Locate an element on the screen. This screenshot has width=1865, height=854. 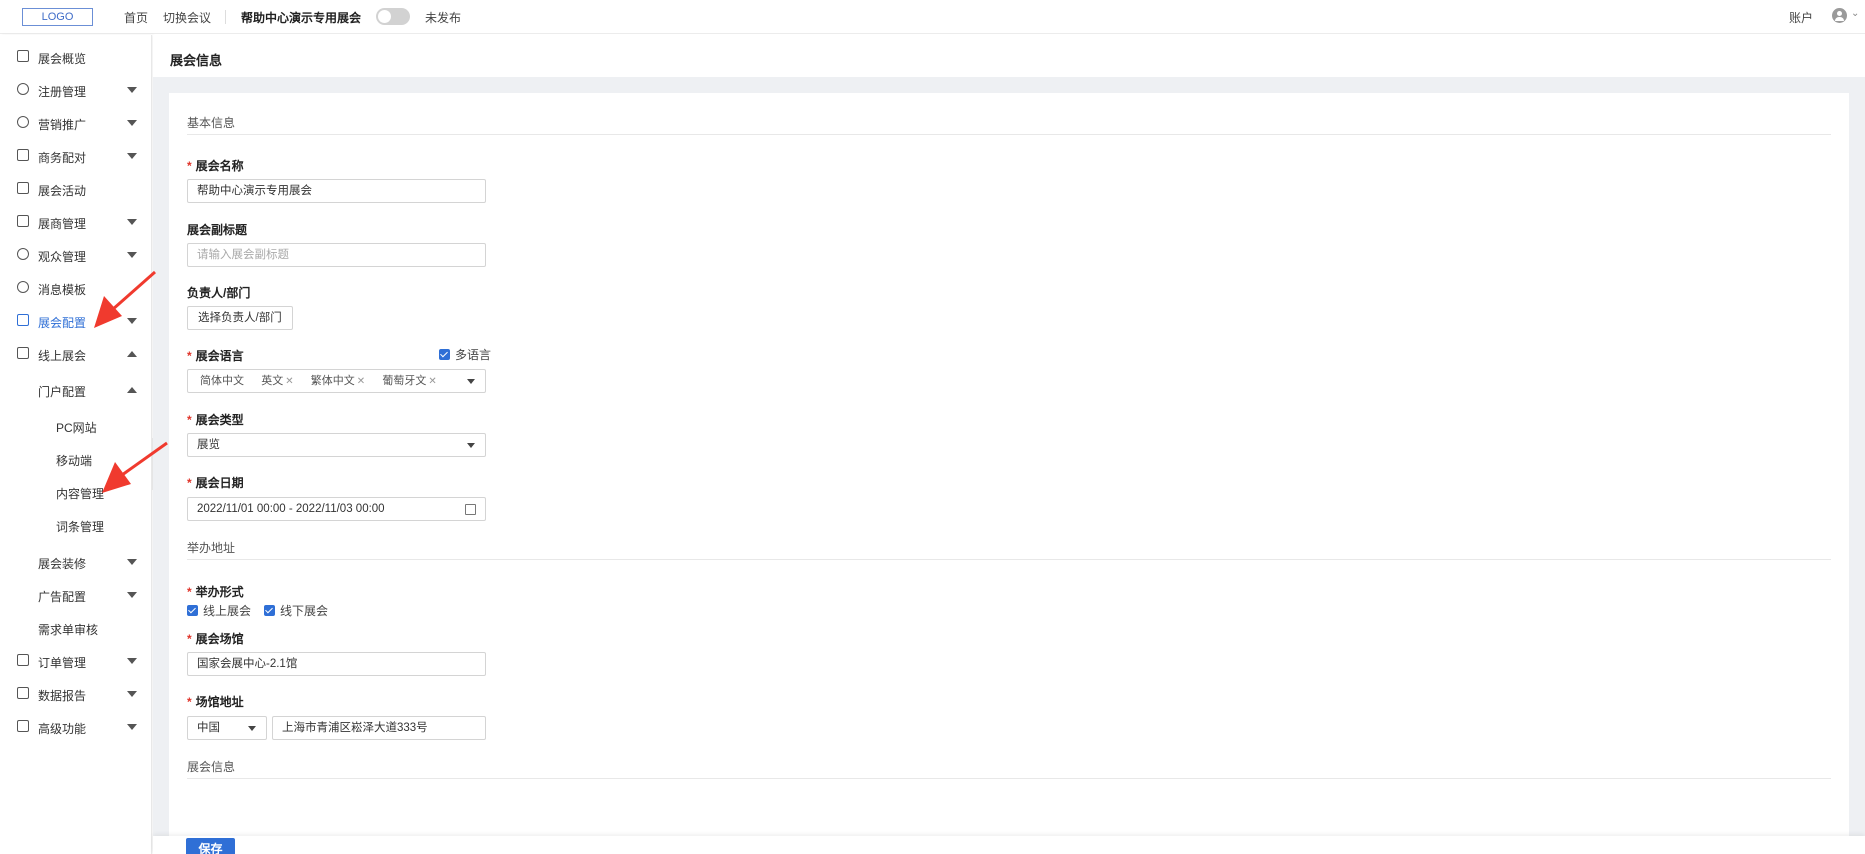
section-event-info: 展会信息 is located at coordinates (211, 767).